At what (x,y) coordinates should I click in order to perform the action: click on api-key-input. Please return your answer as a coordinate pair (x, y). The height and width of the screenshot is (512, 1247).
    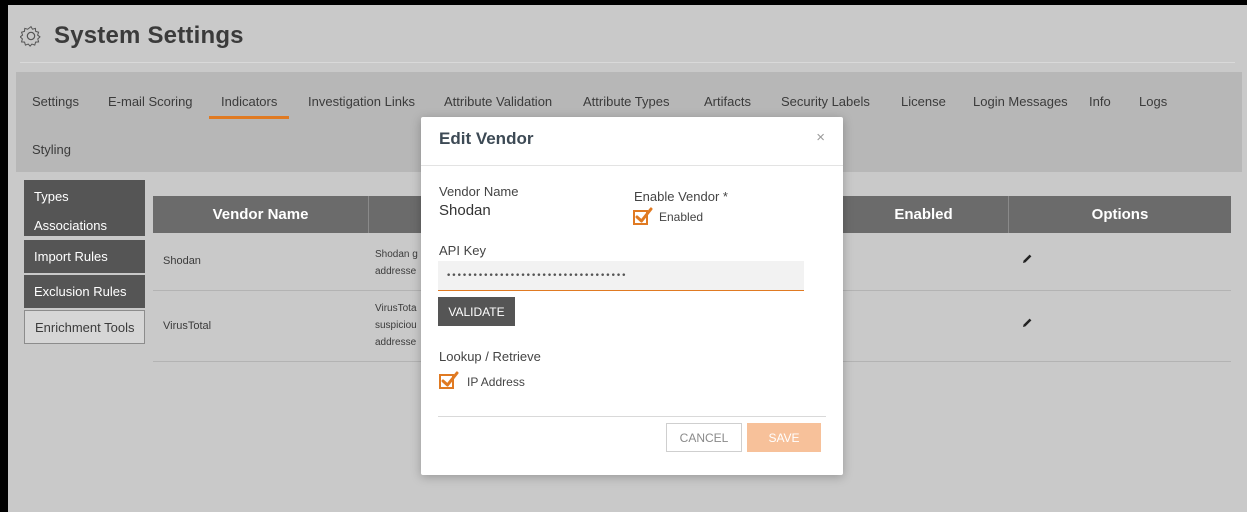
    Looking at the image, I should click on (621, 276).